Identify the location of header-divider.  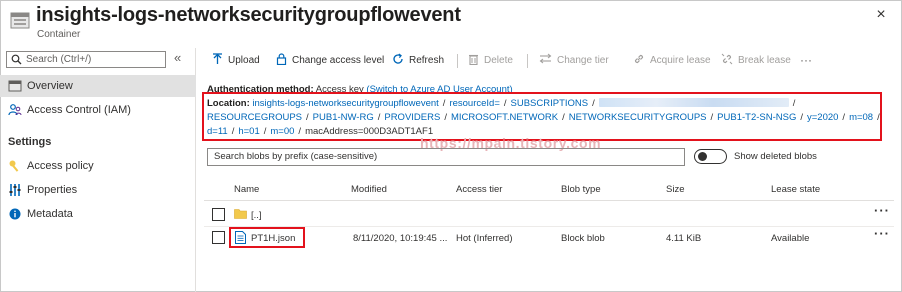
(549, 200).